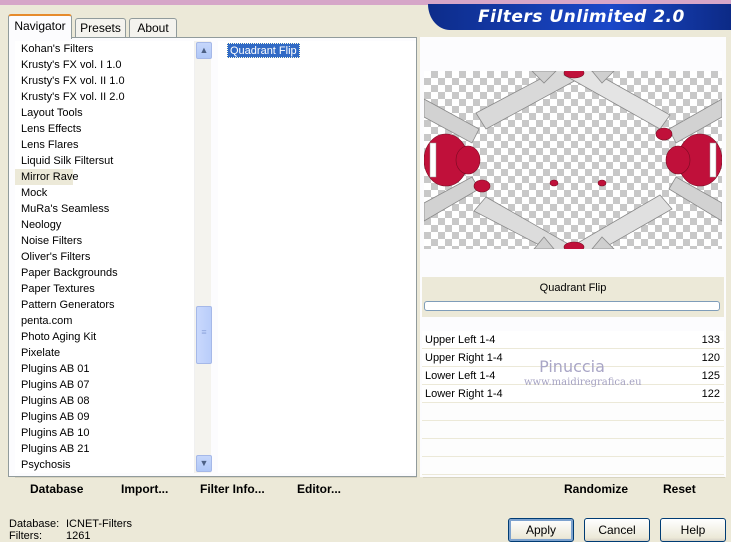  I want to click on reset-button: Reset, so click(679, 489).